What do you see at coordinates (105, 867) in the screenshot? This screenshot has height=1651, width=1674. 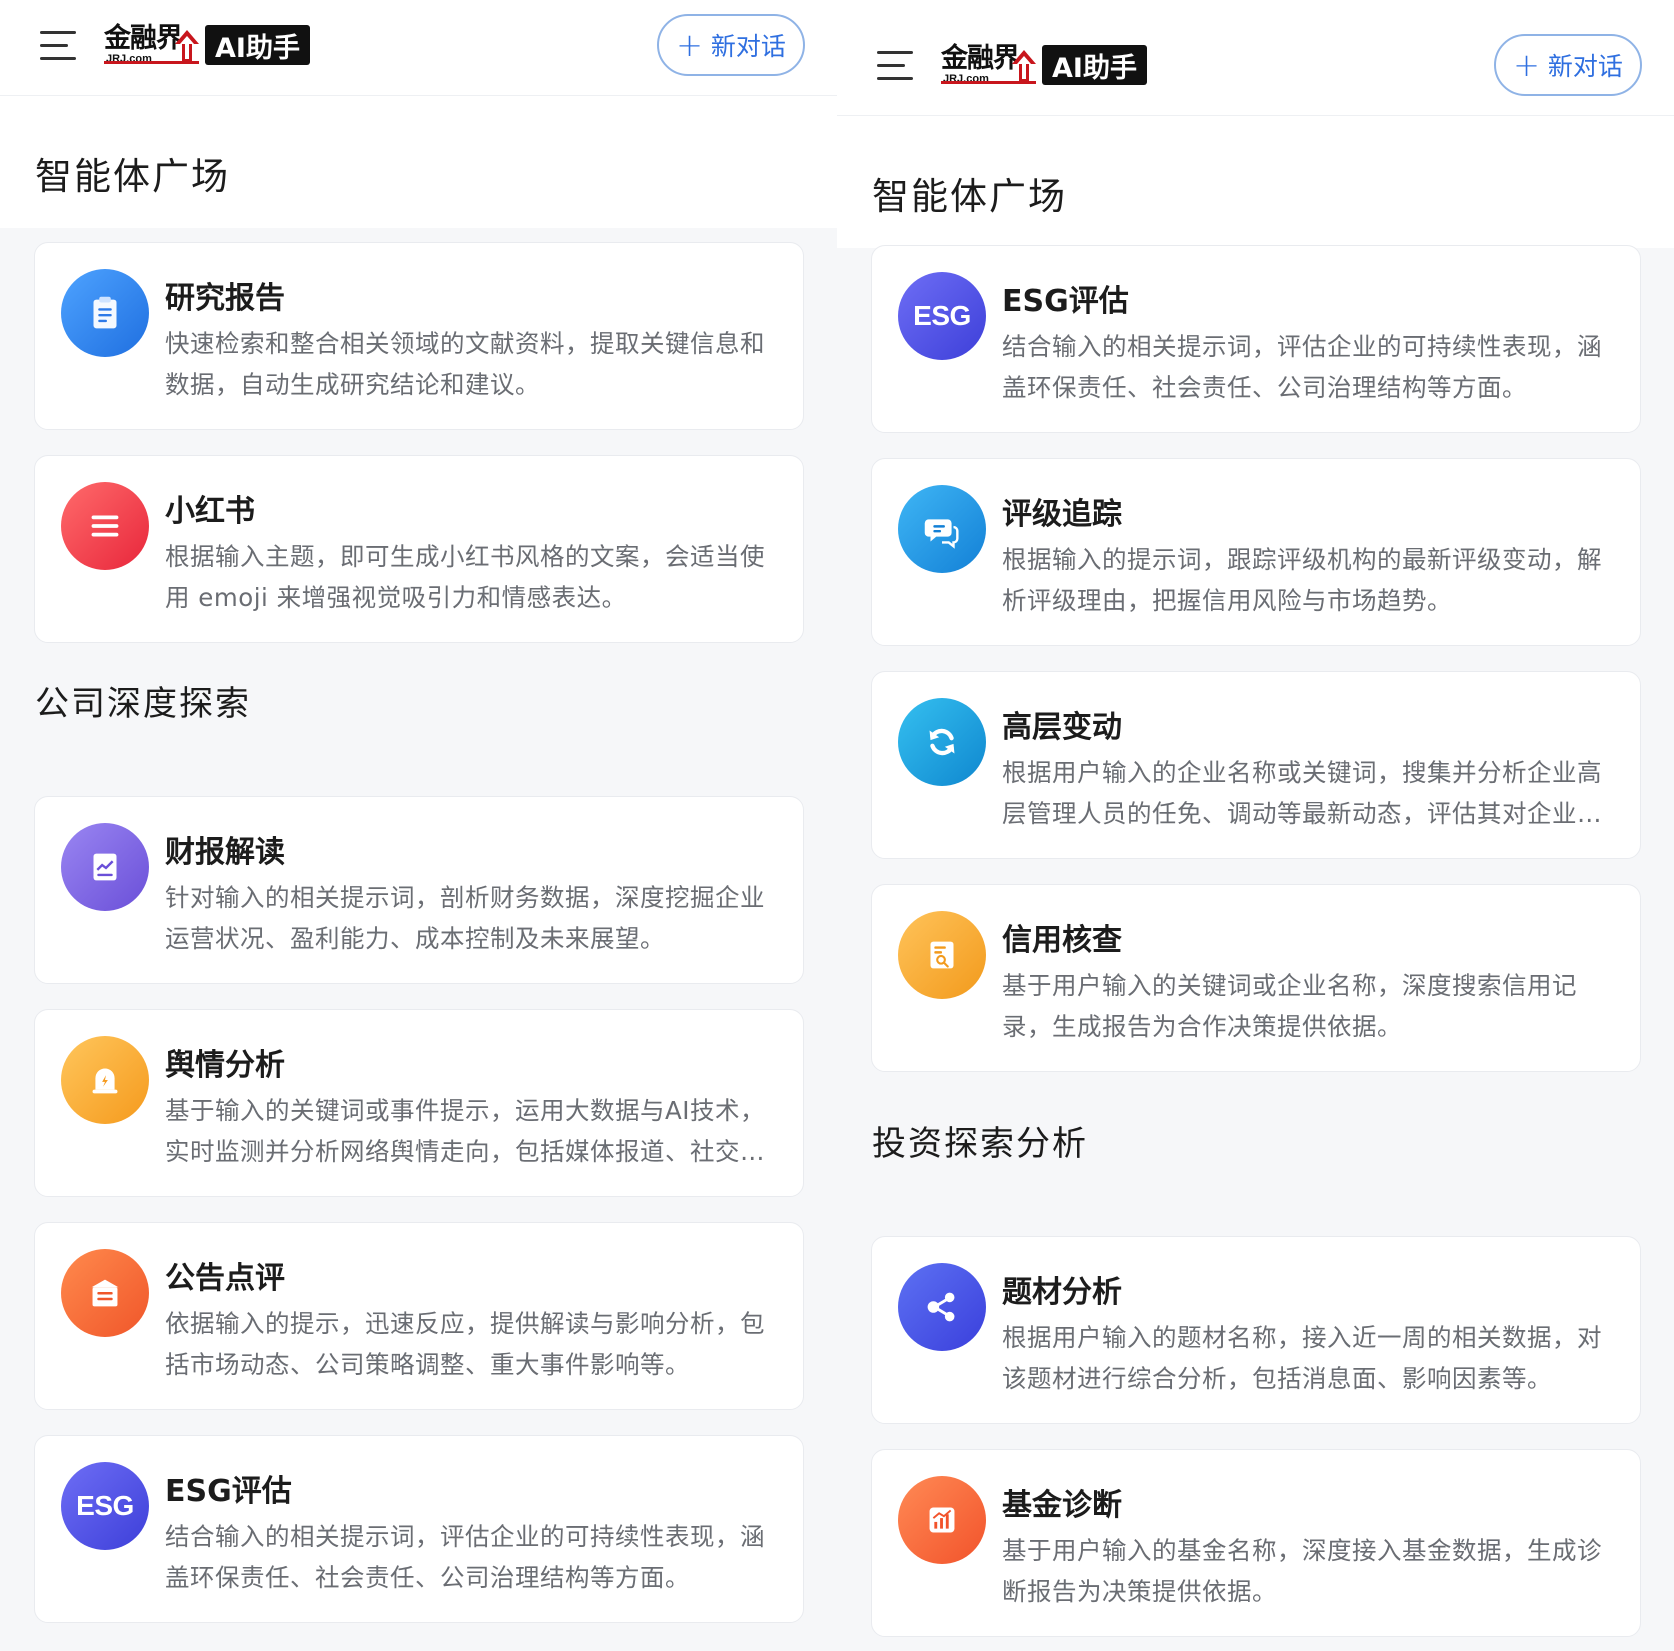 I see `report-chart-icon` at bounding box center [105, 867].